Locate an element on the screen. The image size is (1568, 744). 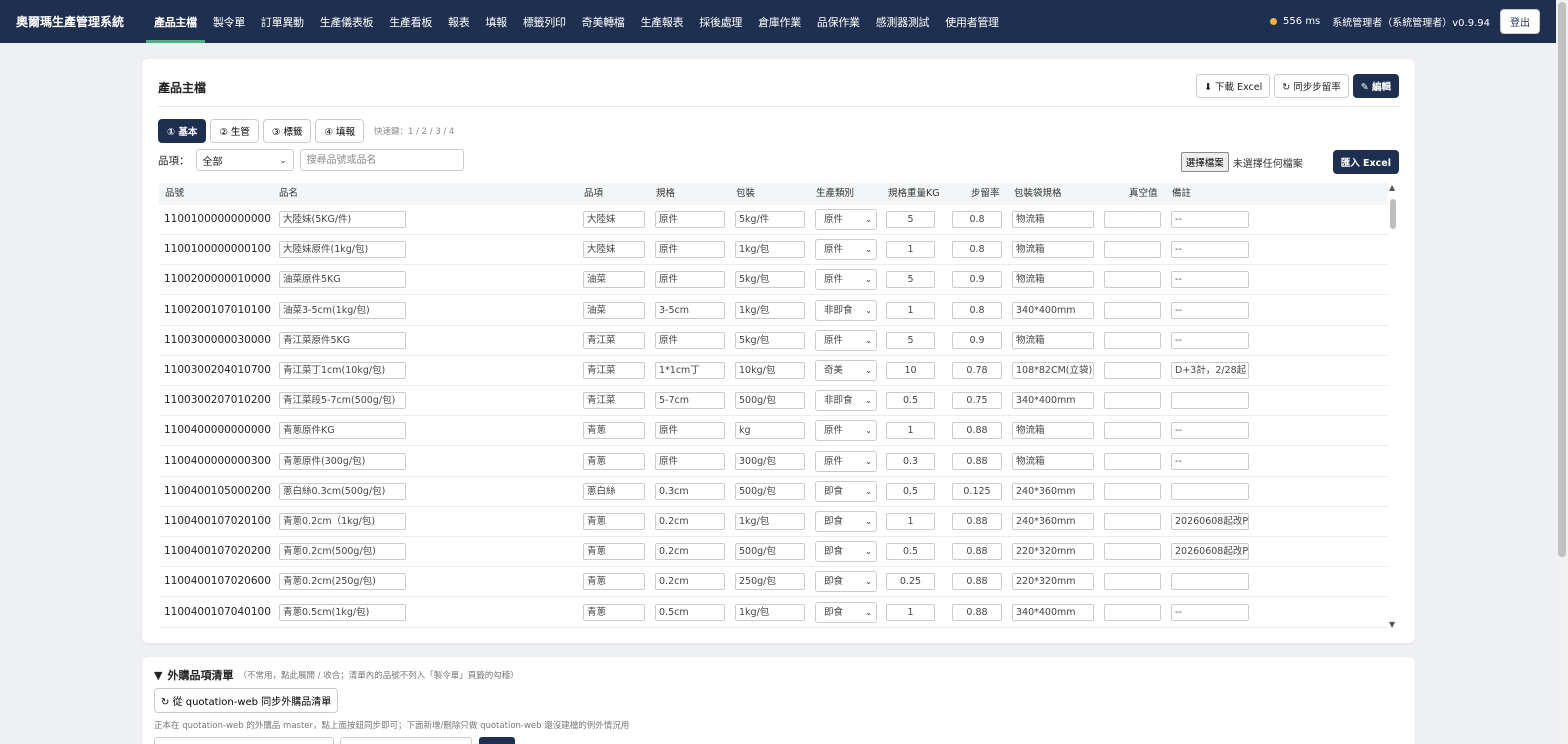
nav-tab-10: 採後處理 is located at coordinates (720, 21).